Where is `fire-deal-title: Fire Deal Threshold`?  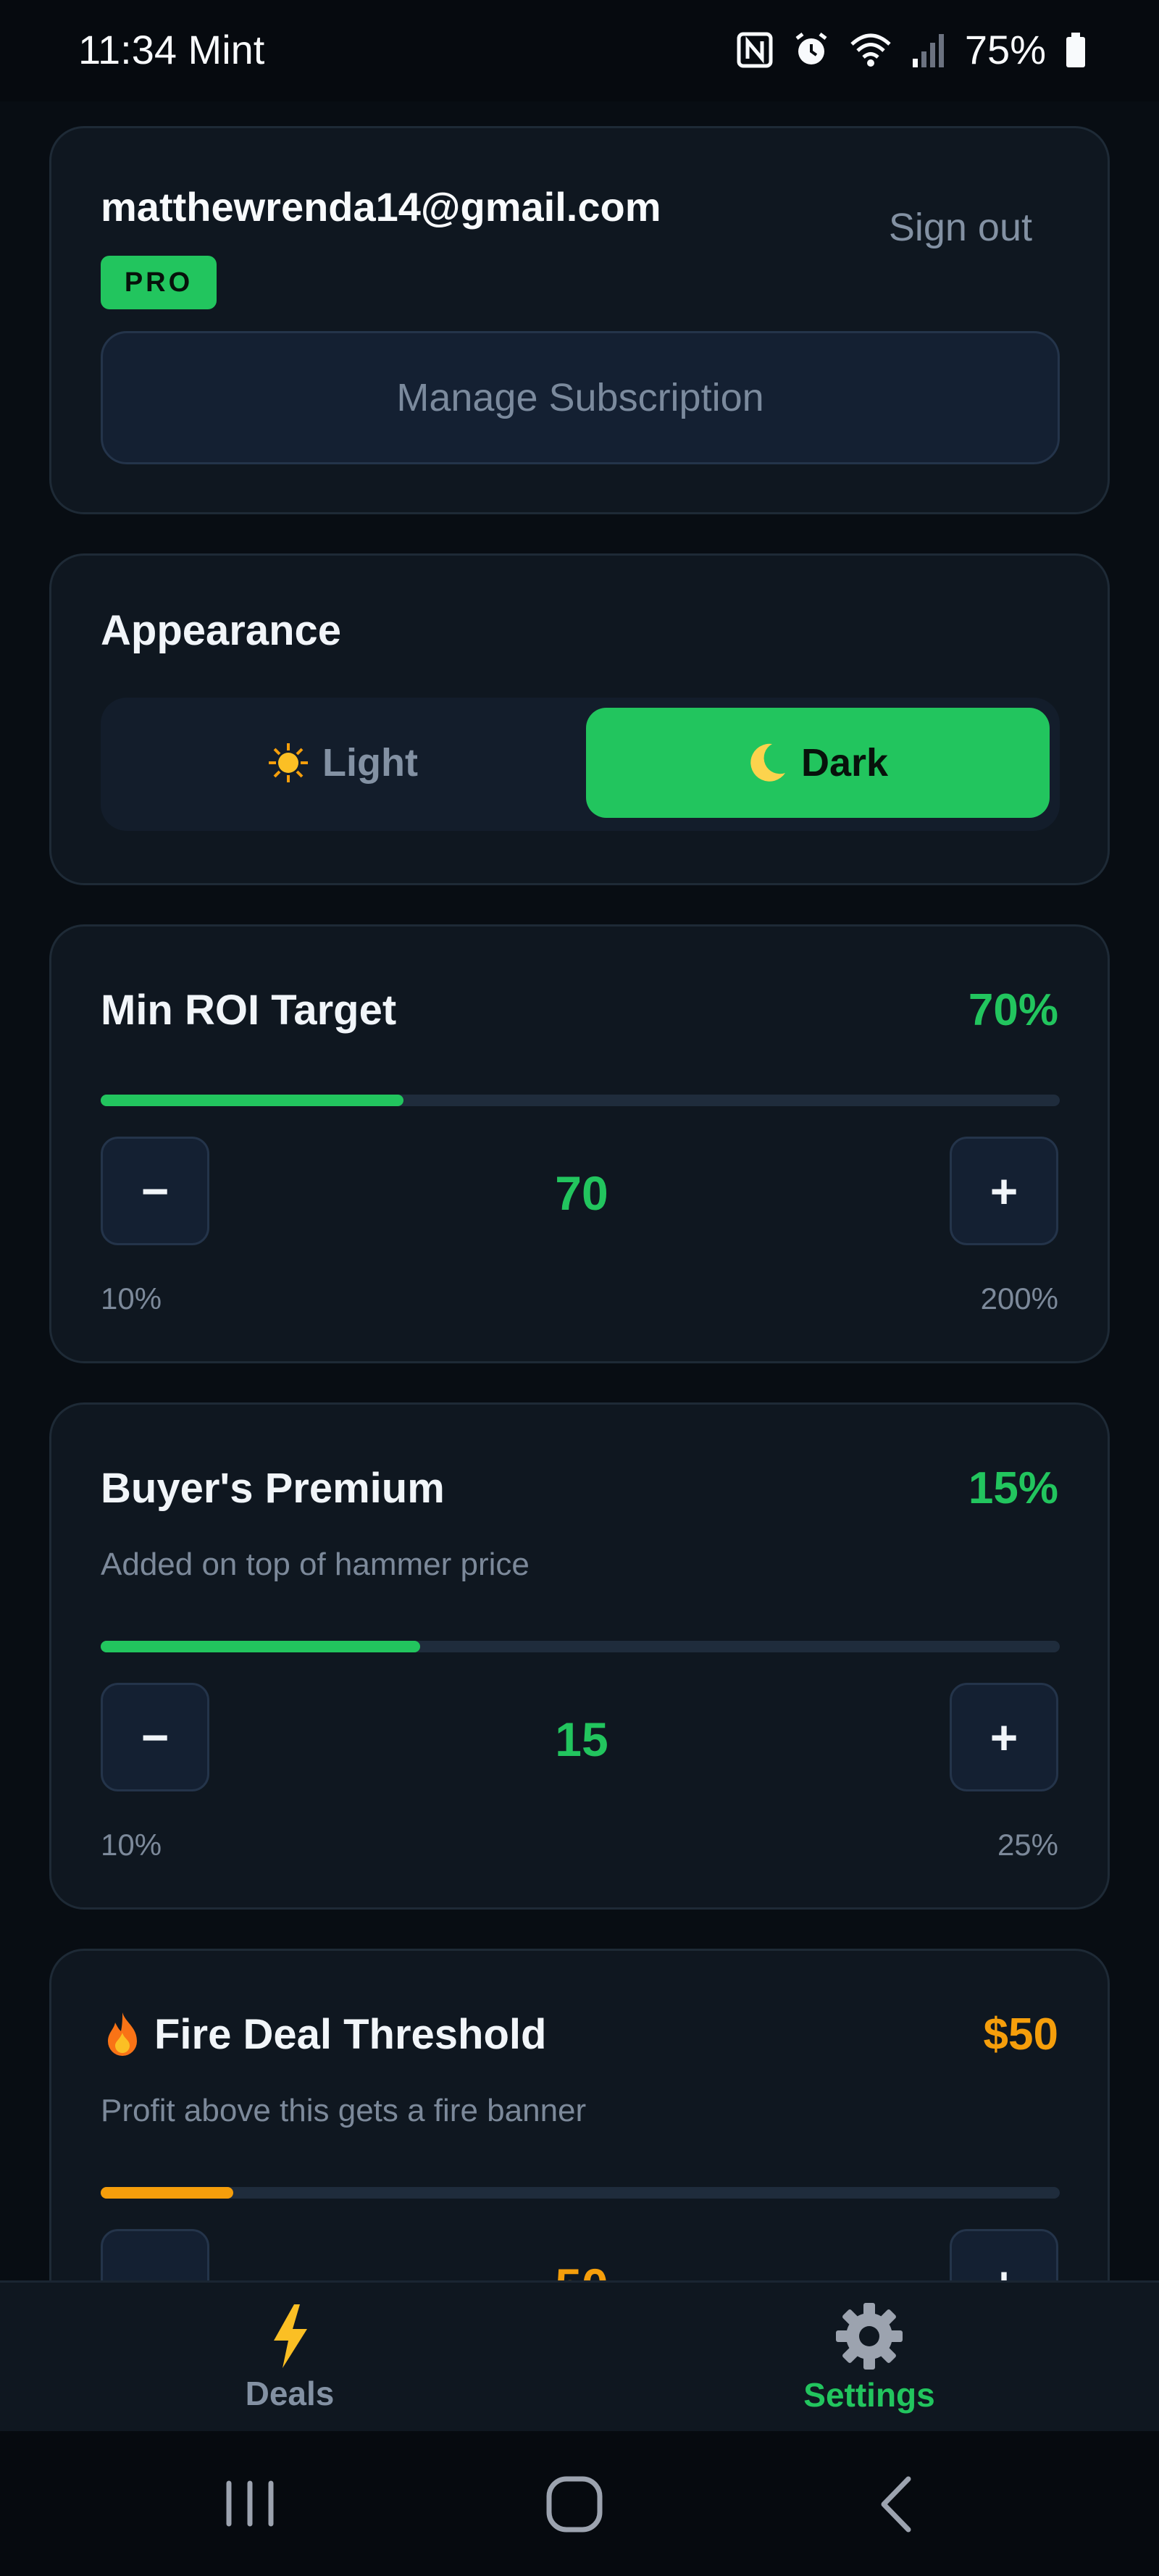
fire-deal-title: Fire Deal Threshold is located at coordinates (350, 2034).